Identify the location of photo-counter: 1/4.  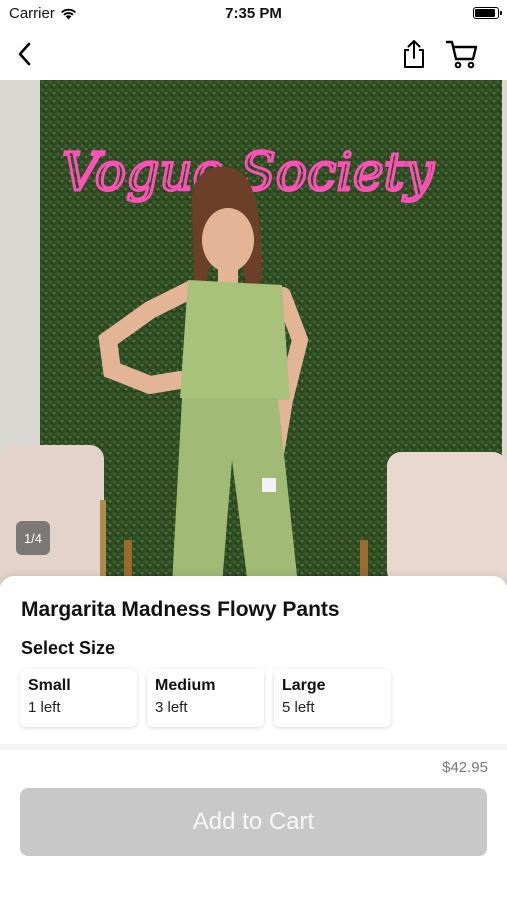
(33, 538).